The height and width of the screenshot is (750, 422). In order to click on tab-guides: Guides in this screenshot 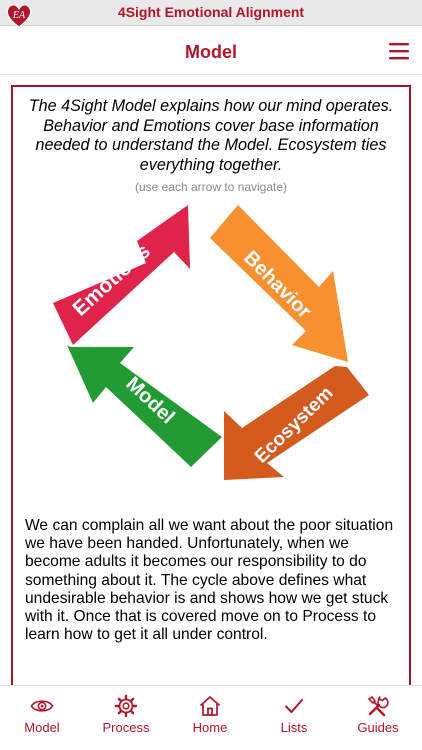, I will do `click(378, 718)`.